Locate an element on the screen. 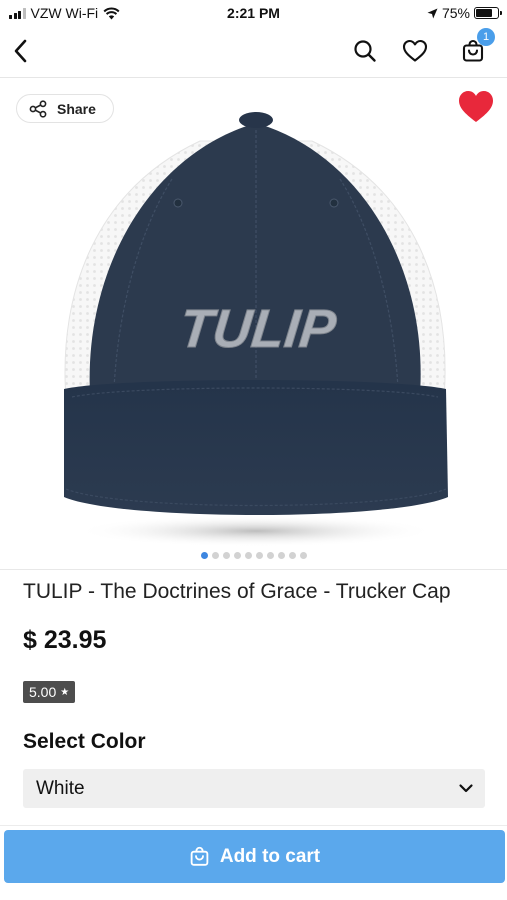  add-to-cart-label: Add to cart is located at coordinates (270, 856).